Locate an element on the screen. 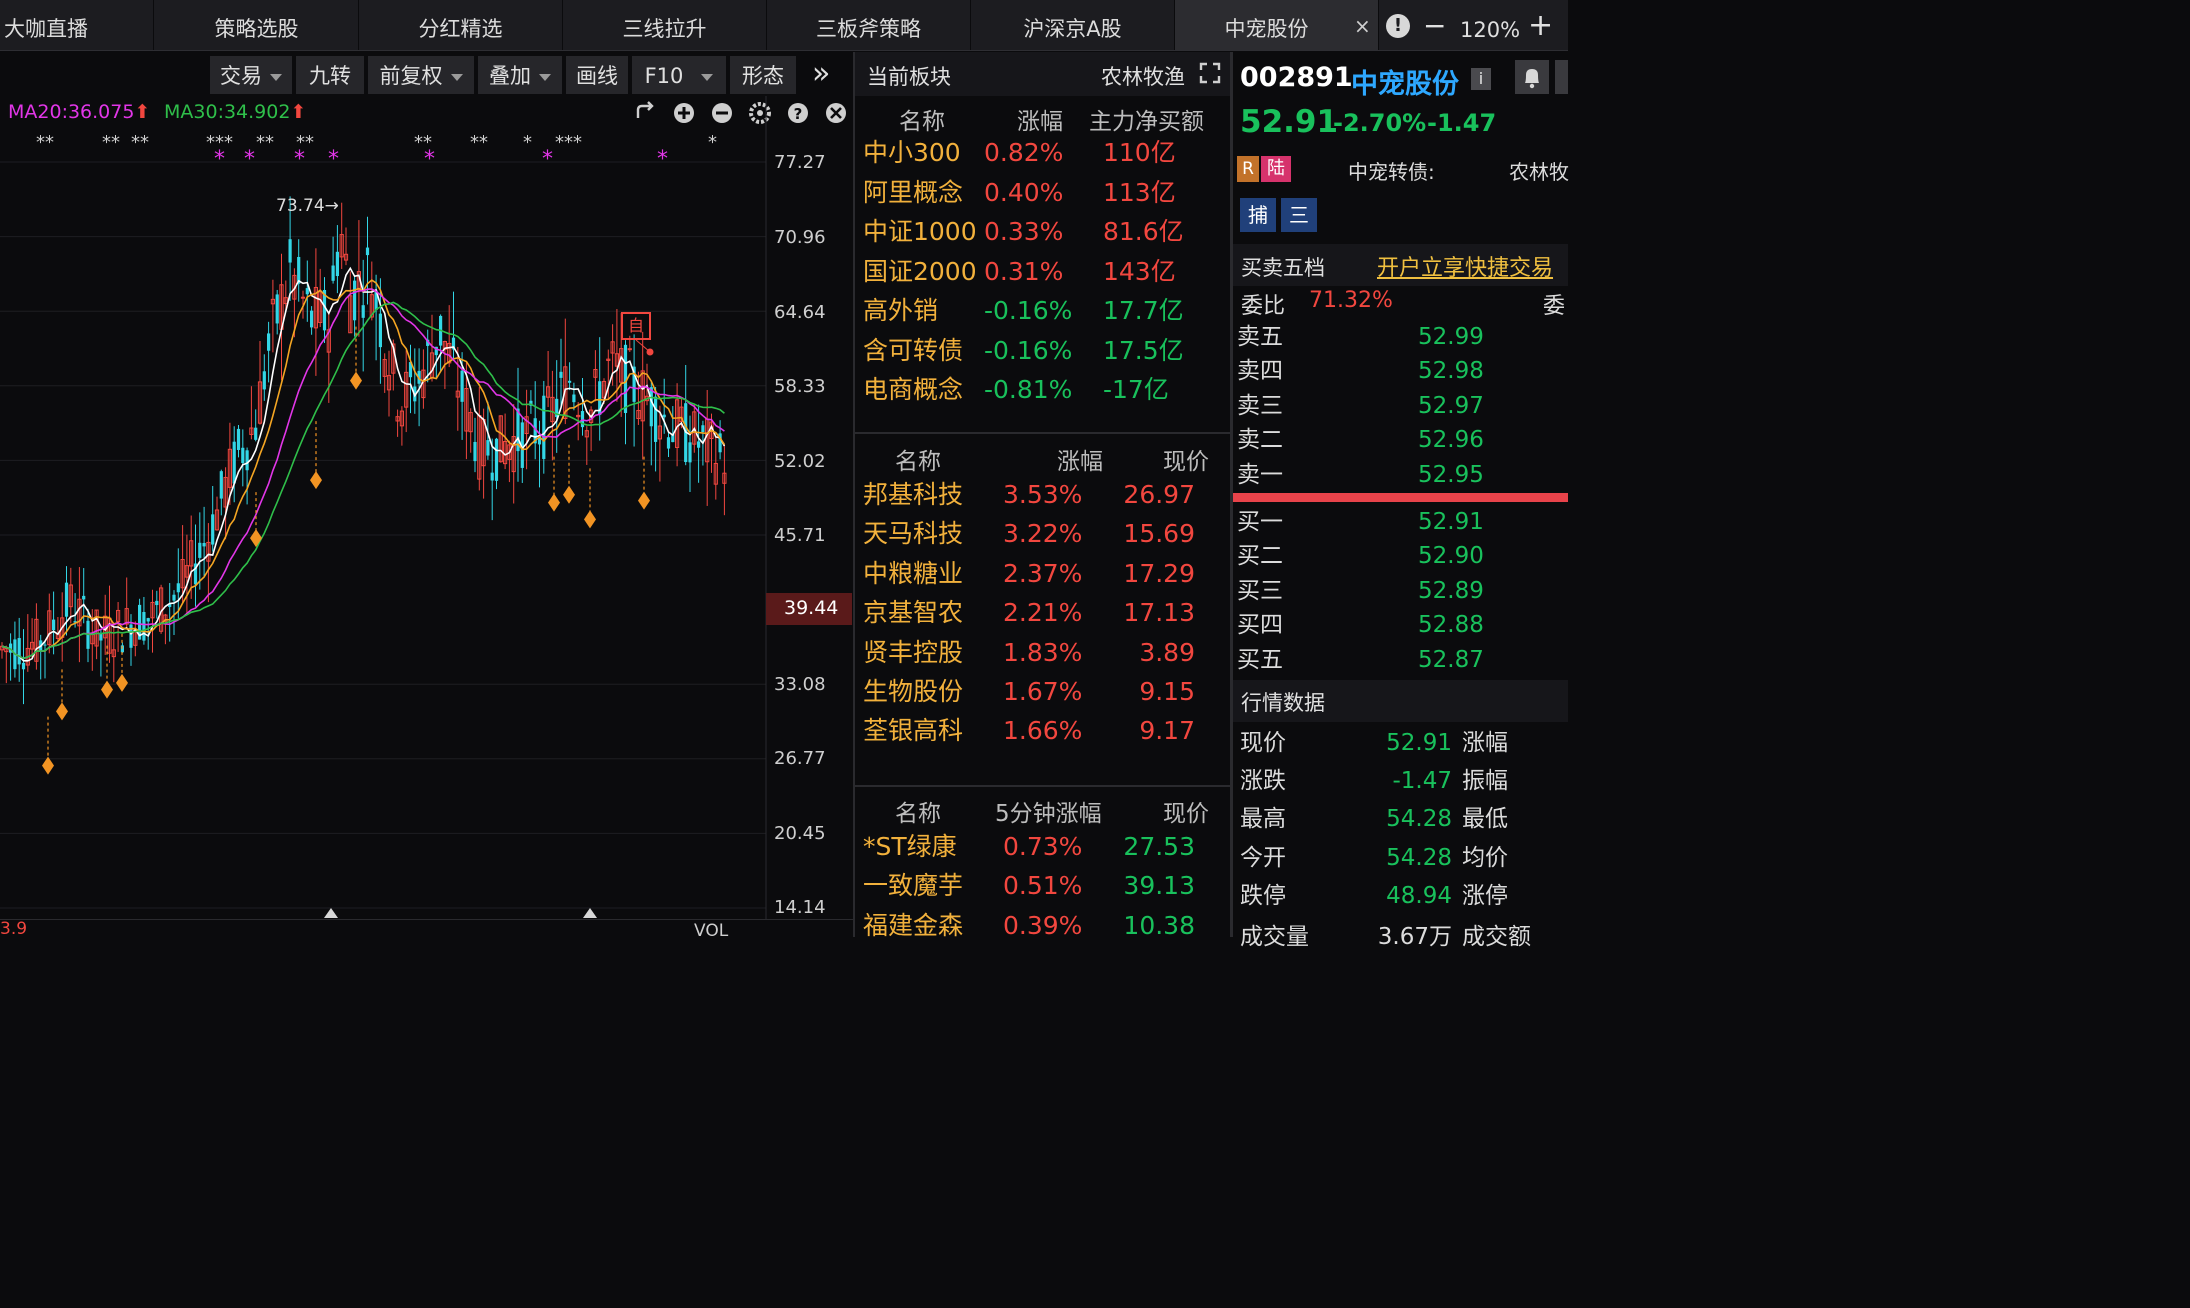 The image size is (2190, 1308). ask-row: 卖四 52.98 is located at coordinates (1402, 371).